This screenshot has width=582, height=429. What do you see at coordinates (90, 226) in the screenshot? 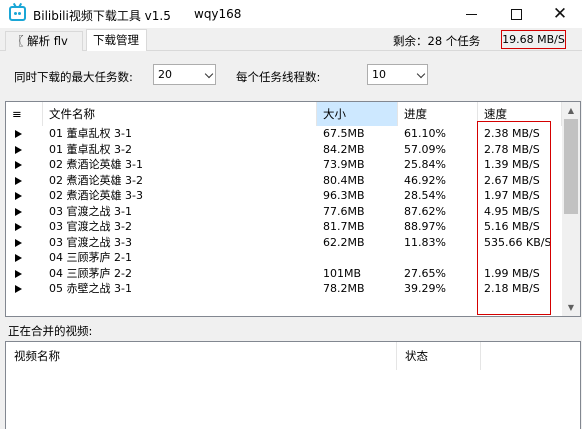
I see `file-name: 03 官渡之战 3-2` at bounding box center [90, 226].